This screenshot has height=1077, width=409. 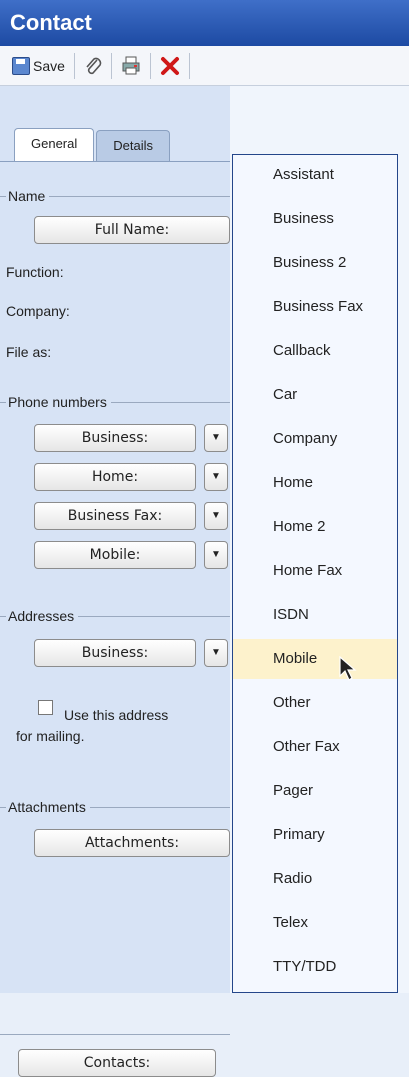 What do you see at coordinates (315, 219) in the screenshot?
I see `menu-item-business: Business` at bounding box center [315, 219].